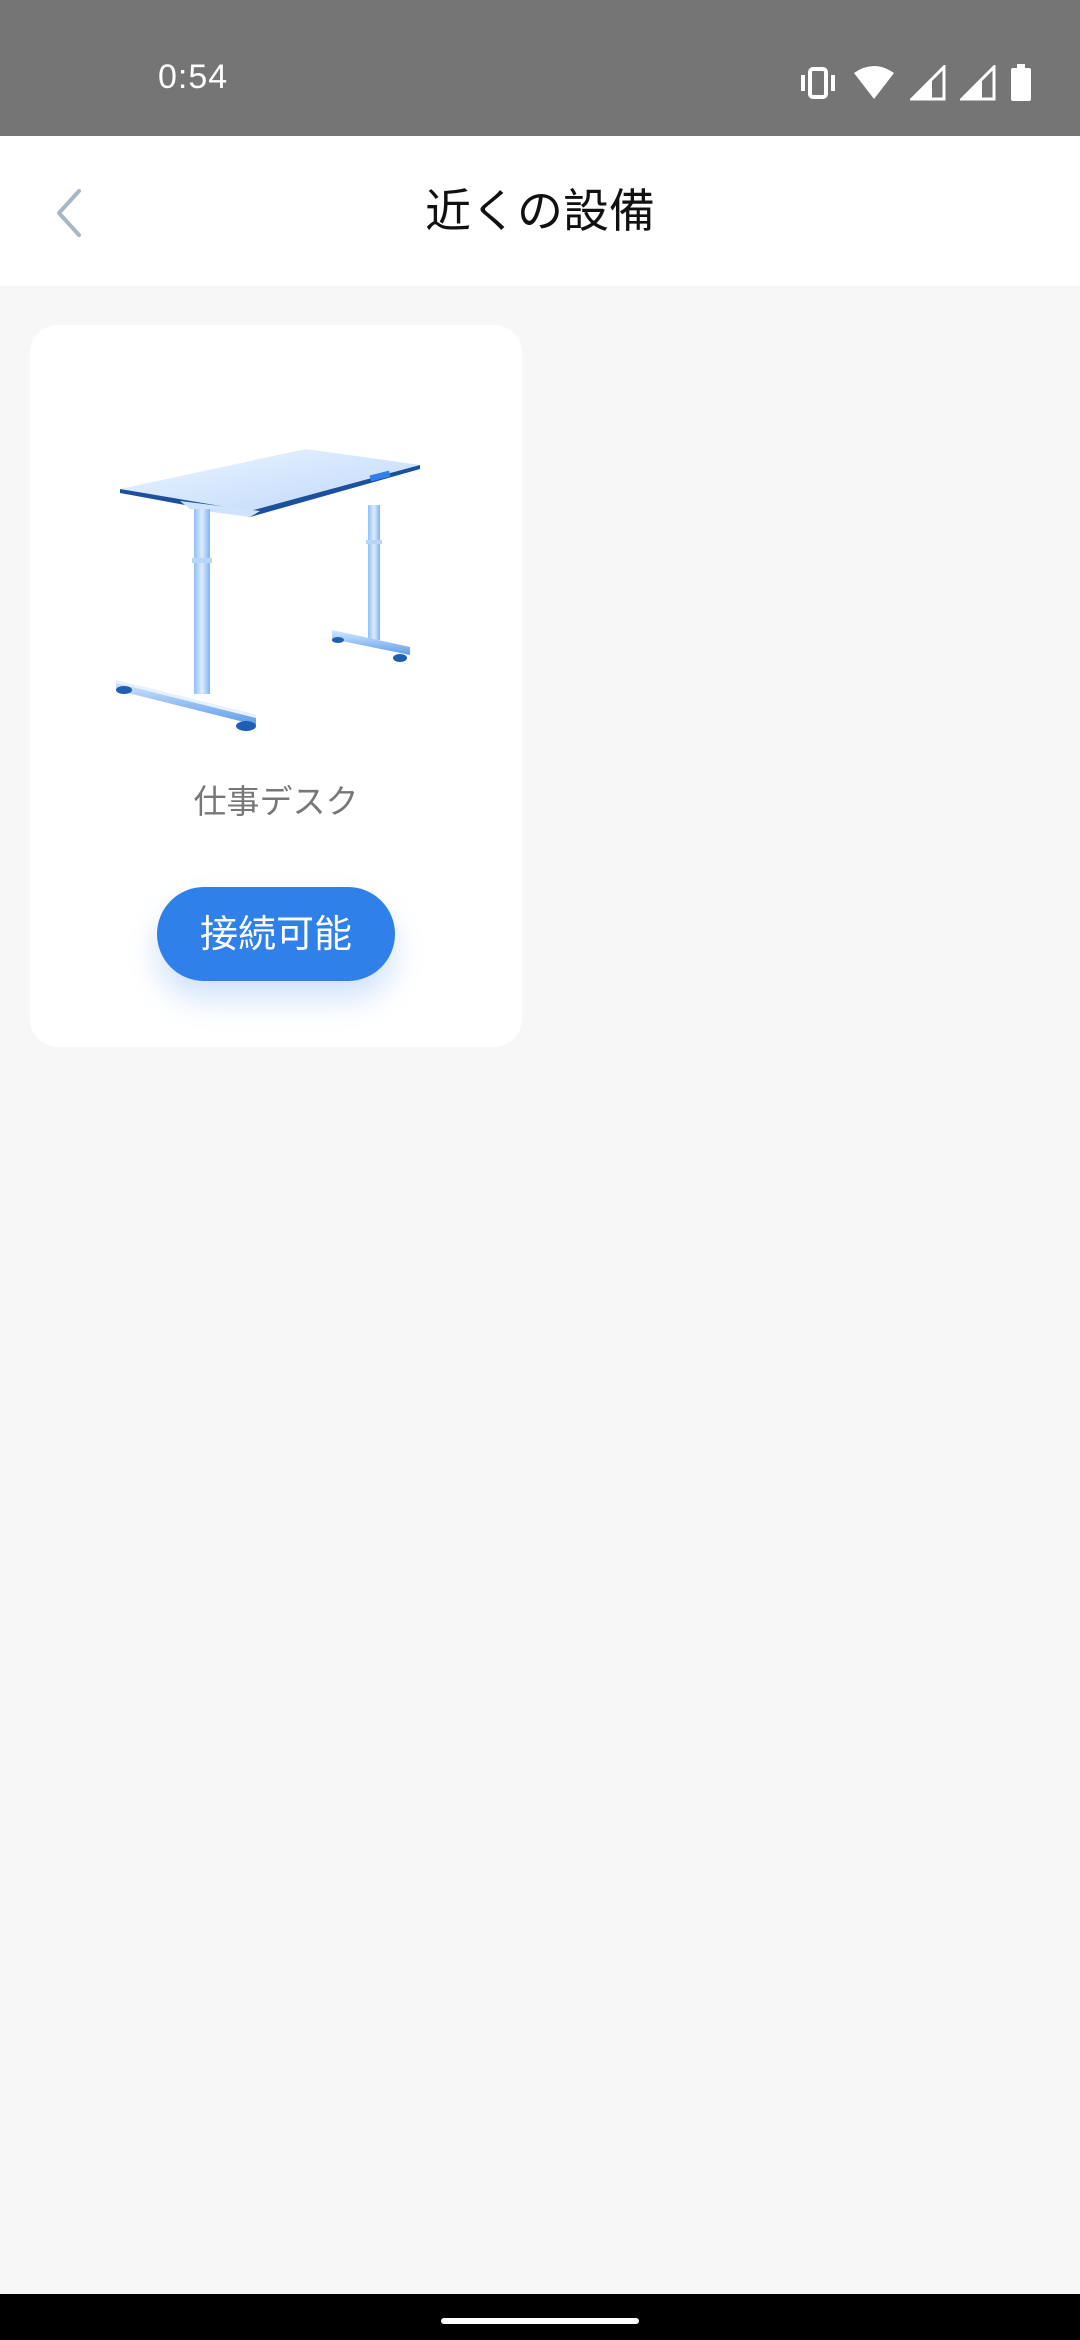 This screenshot has width=1080, height=2340. Describe the element at coordinates (540, 2317) in the screenshot. I see `navigation-bar` at that location.